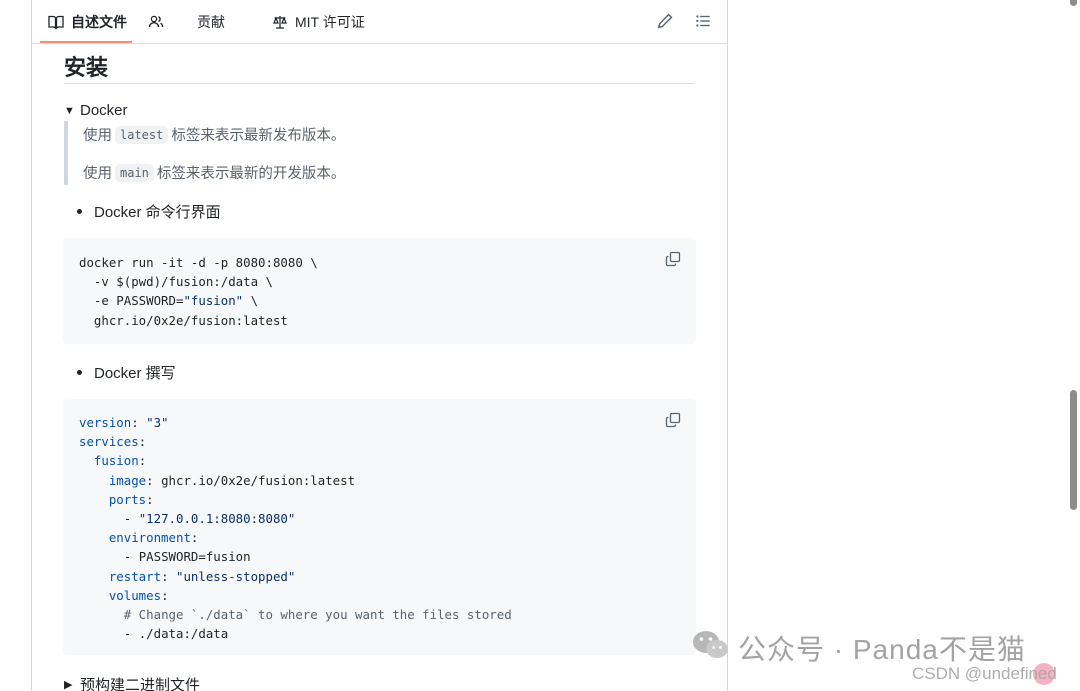 Image resolution: width=1080 pixels, height=691 pixels. I want to click on code-key: volumes, so click(135, 595).